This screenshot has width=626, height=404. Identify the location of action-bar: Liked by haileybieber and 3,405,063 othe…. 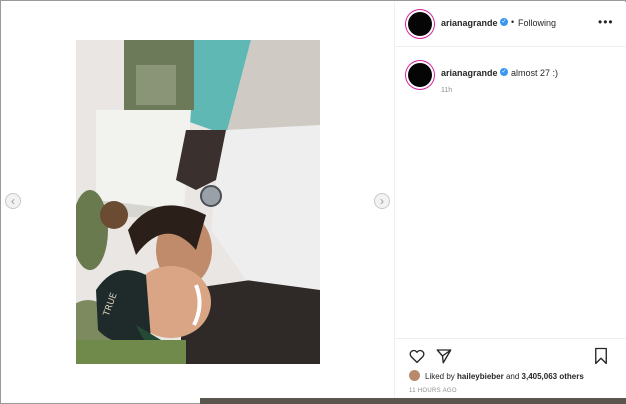
(510, 368).